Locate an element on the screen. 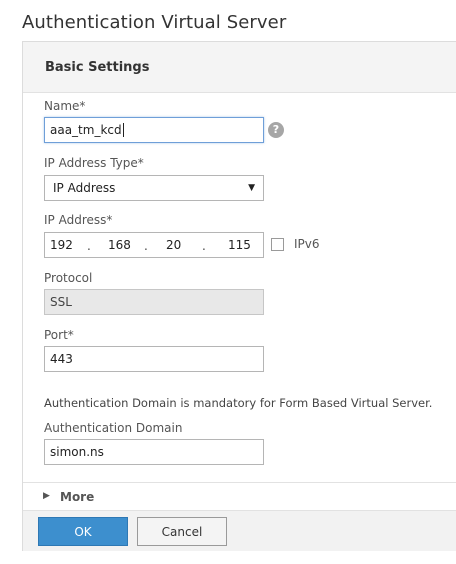 The image size is (456, 564). port-label: Port* is located at coordinates (59, 335).